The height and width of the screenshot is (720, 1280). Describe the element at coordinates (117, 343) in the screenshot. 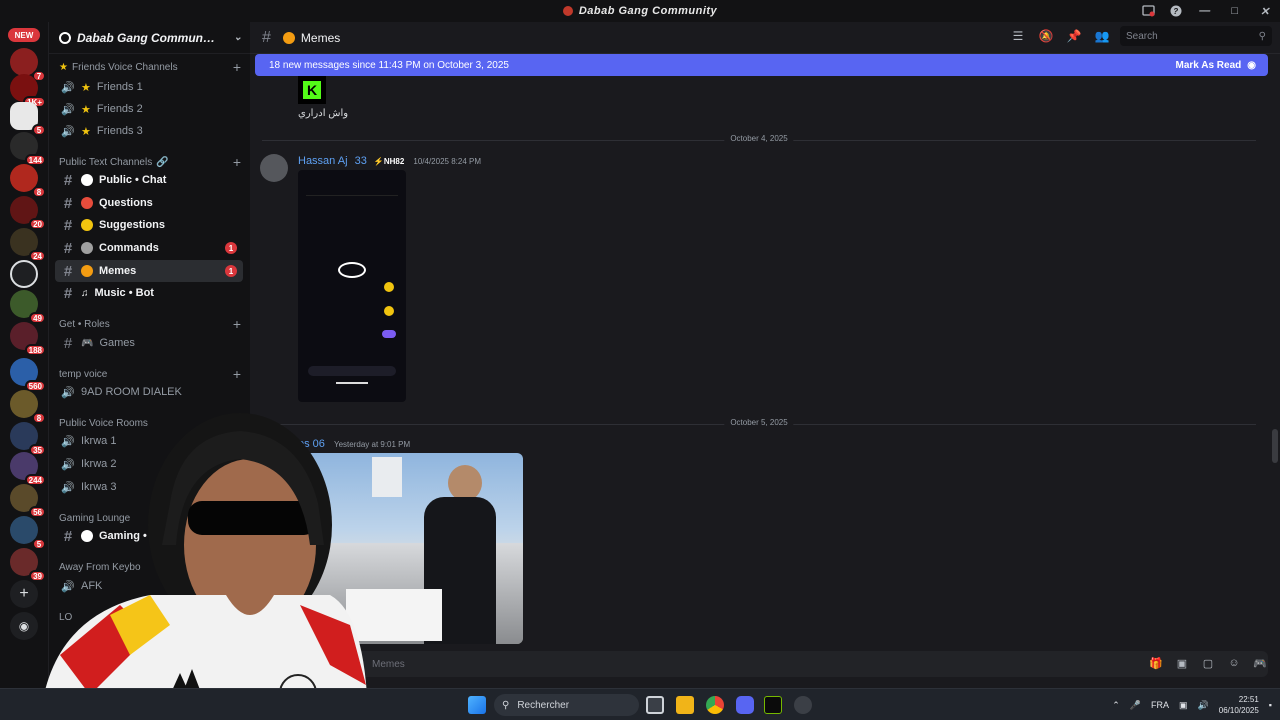

I see `channel-label: Games` at that location.